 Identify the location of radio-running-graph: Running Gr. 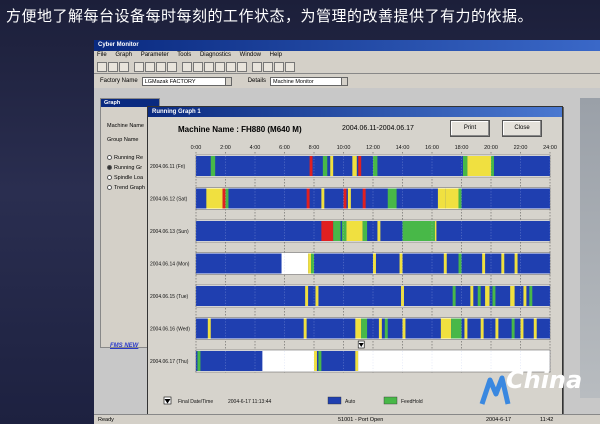
(124, 168).